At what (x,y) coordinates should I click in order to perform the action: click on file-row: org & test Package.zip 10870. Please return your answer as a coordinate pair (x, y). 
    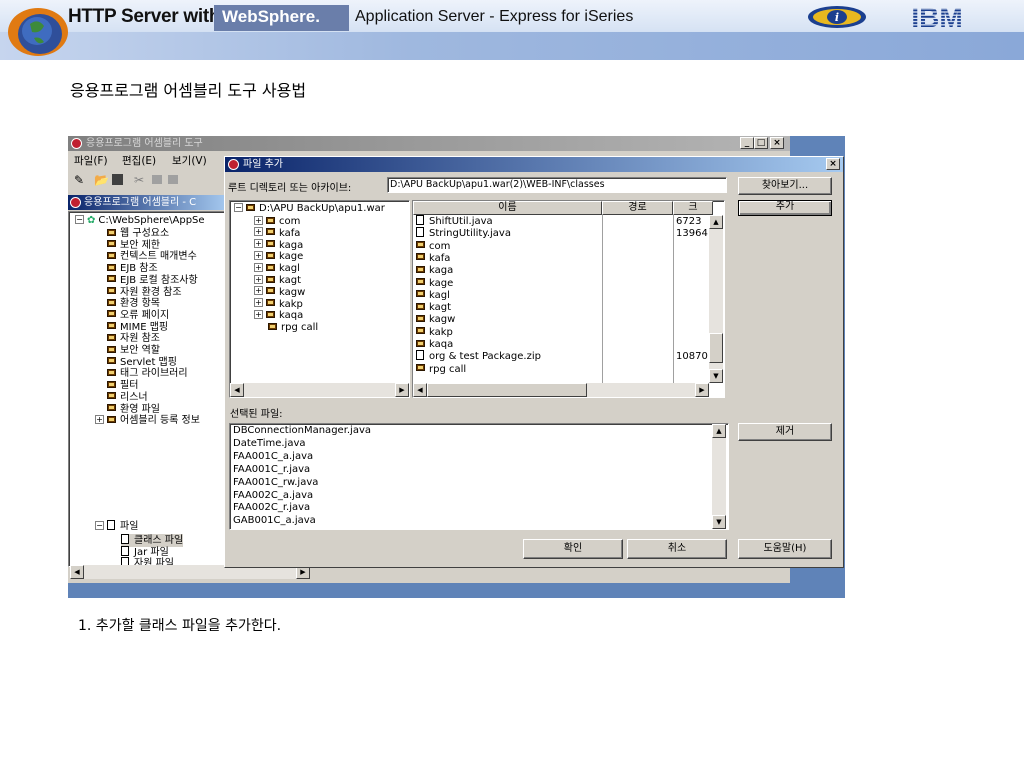
    Looking at the image, I should click on (560, 356).